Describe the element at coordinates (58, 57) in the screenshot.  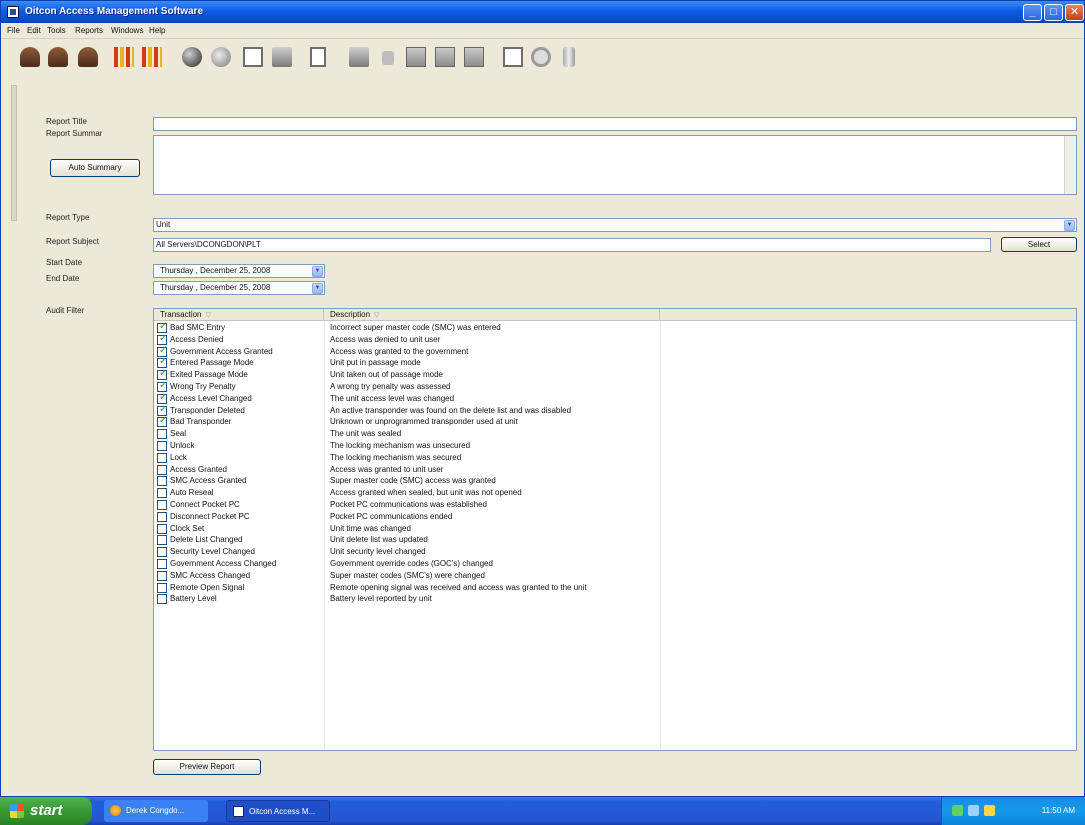
I see `user-icon` at that location.